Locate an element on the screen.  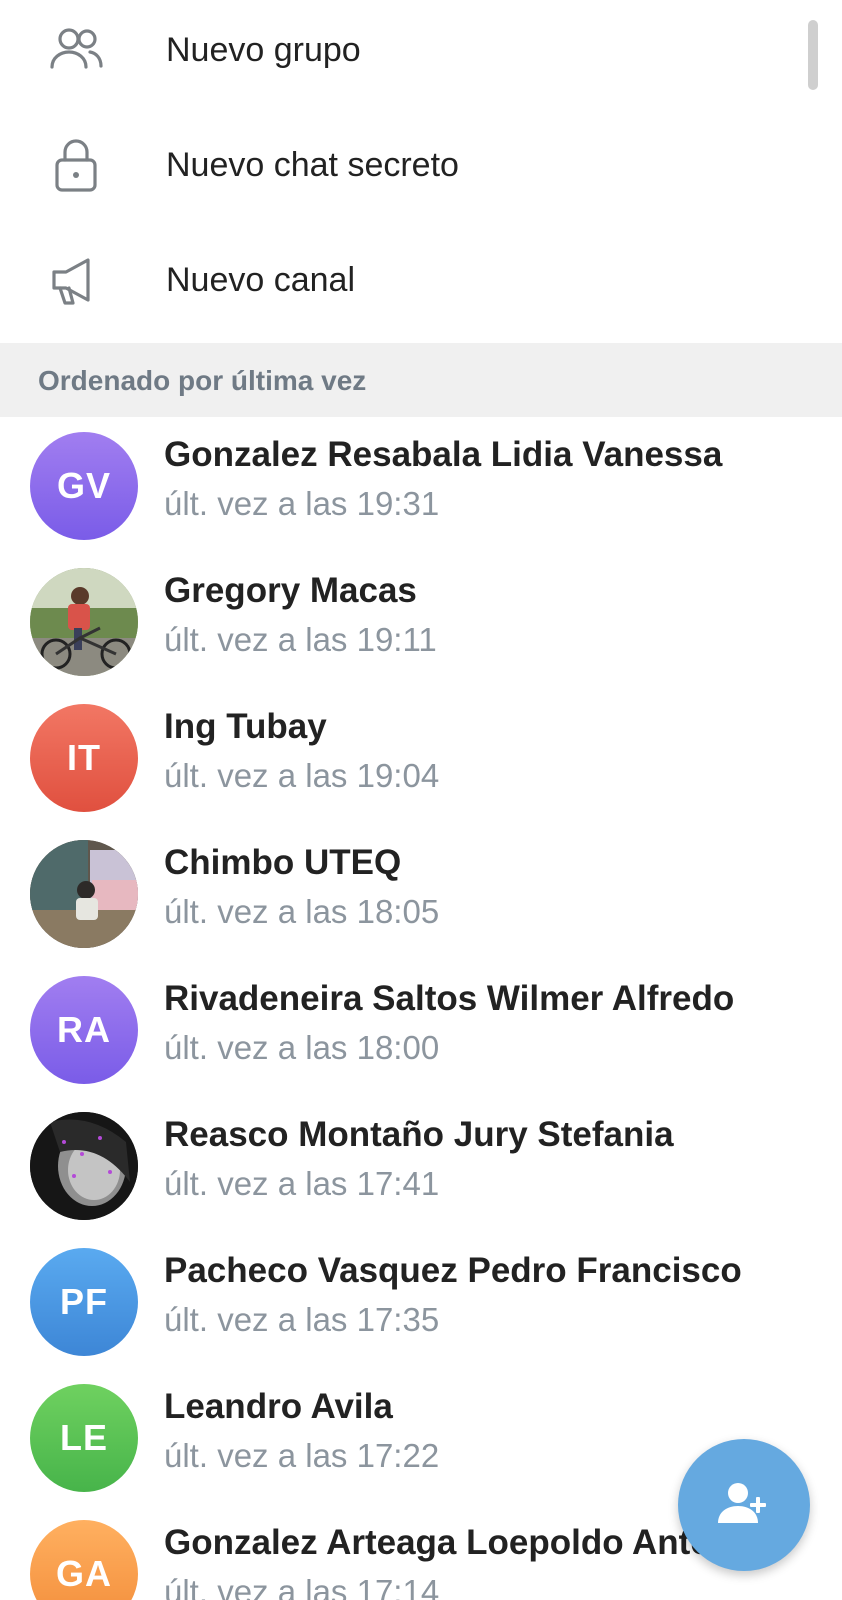
add-contact-icon is located at coordinates (744, 1505).